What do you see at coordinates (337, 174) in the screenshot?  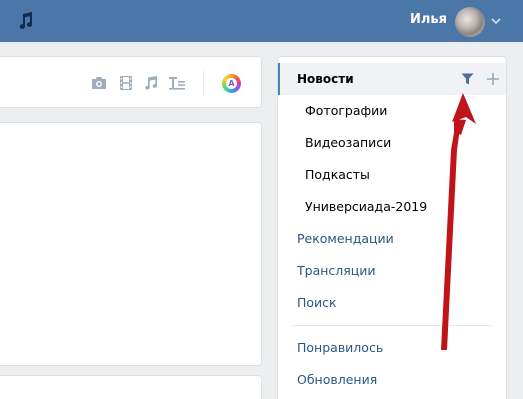 I see `menu-item-label: Подкасты` at bounding box center [337, 174].